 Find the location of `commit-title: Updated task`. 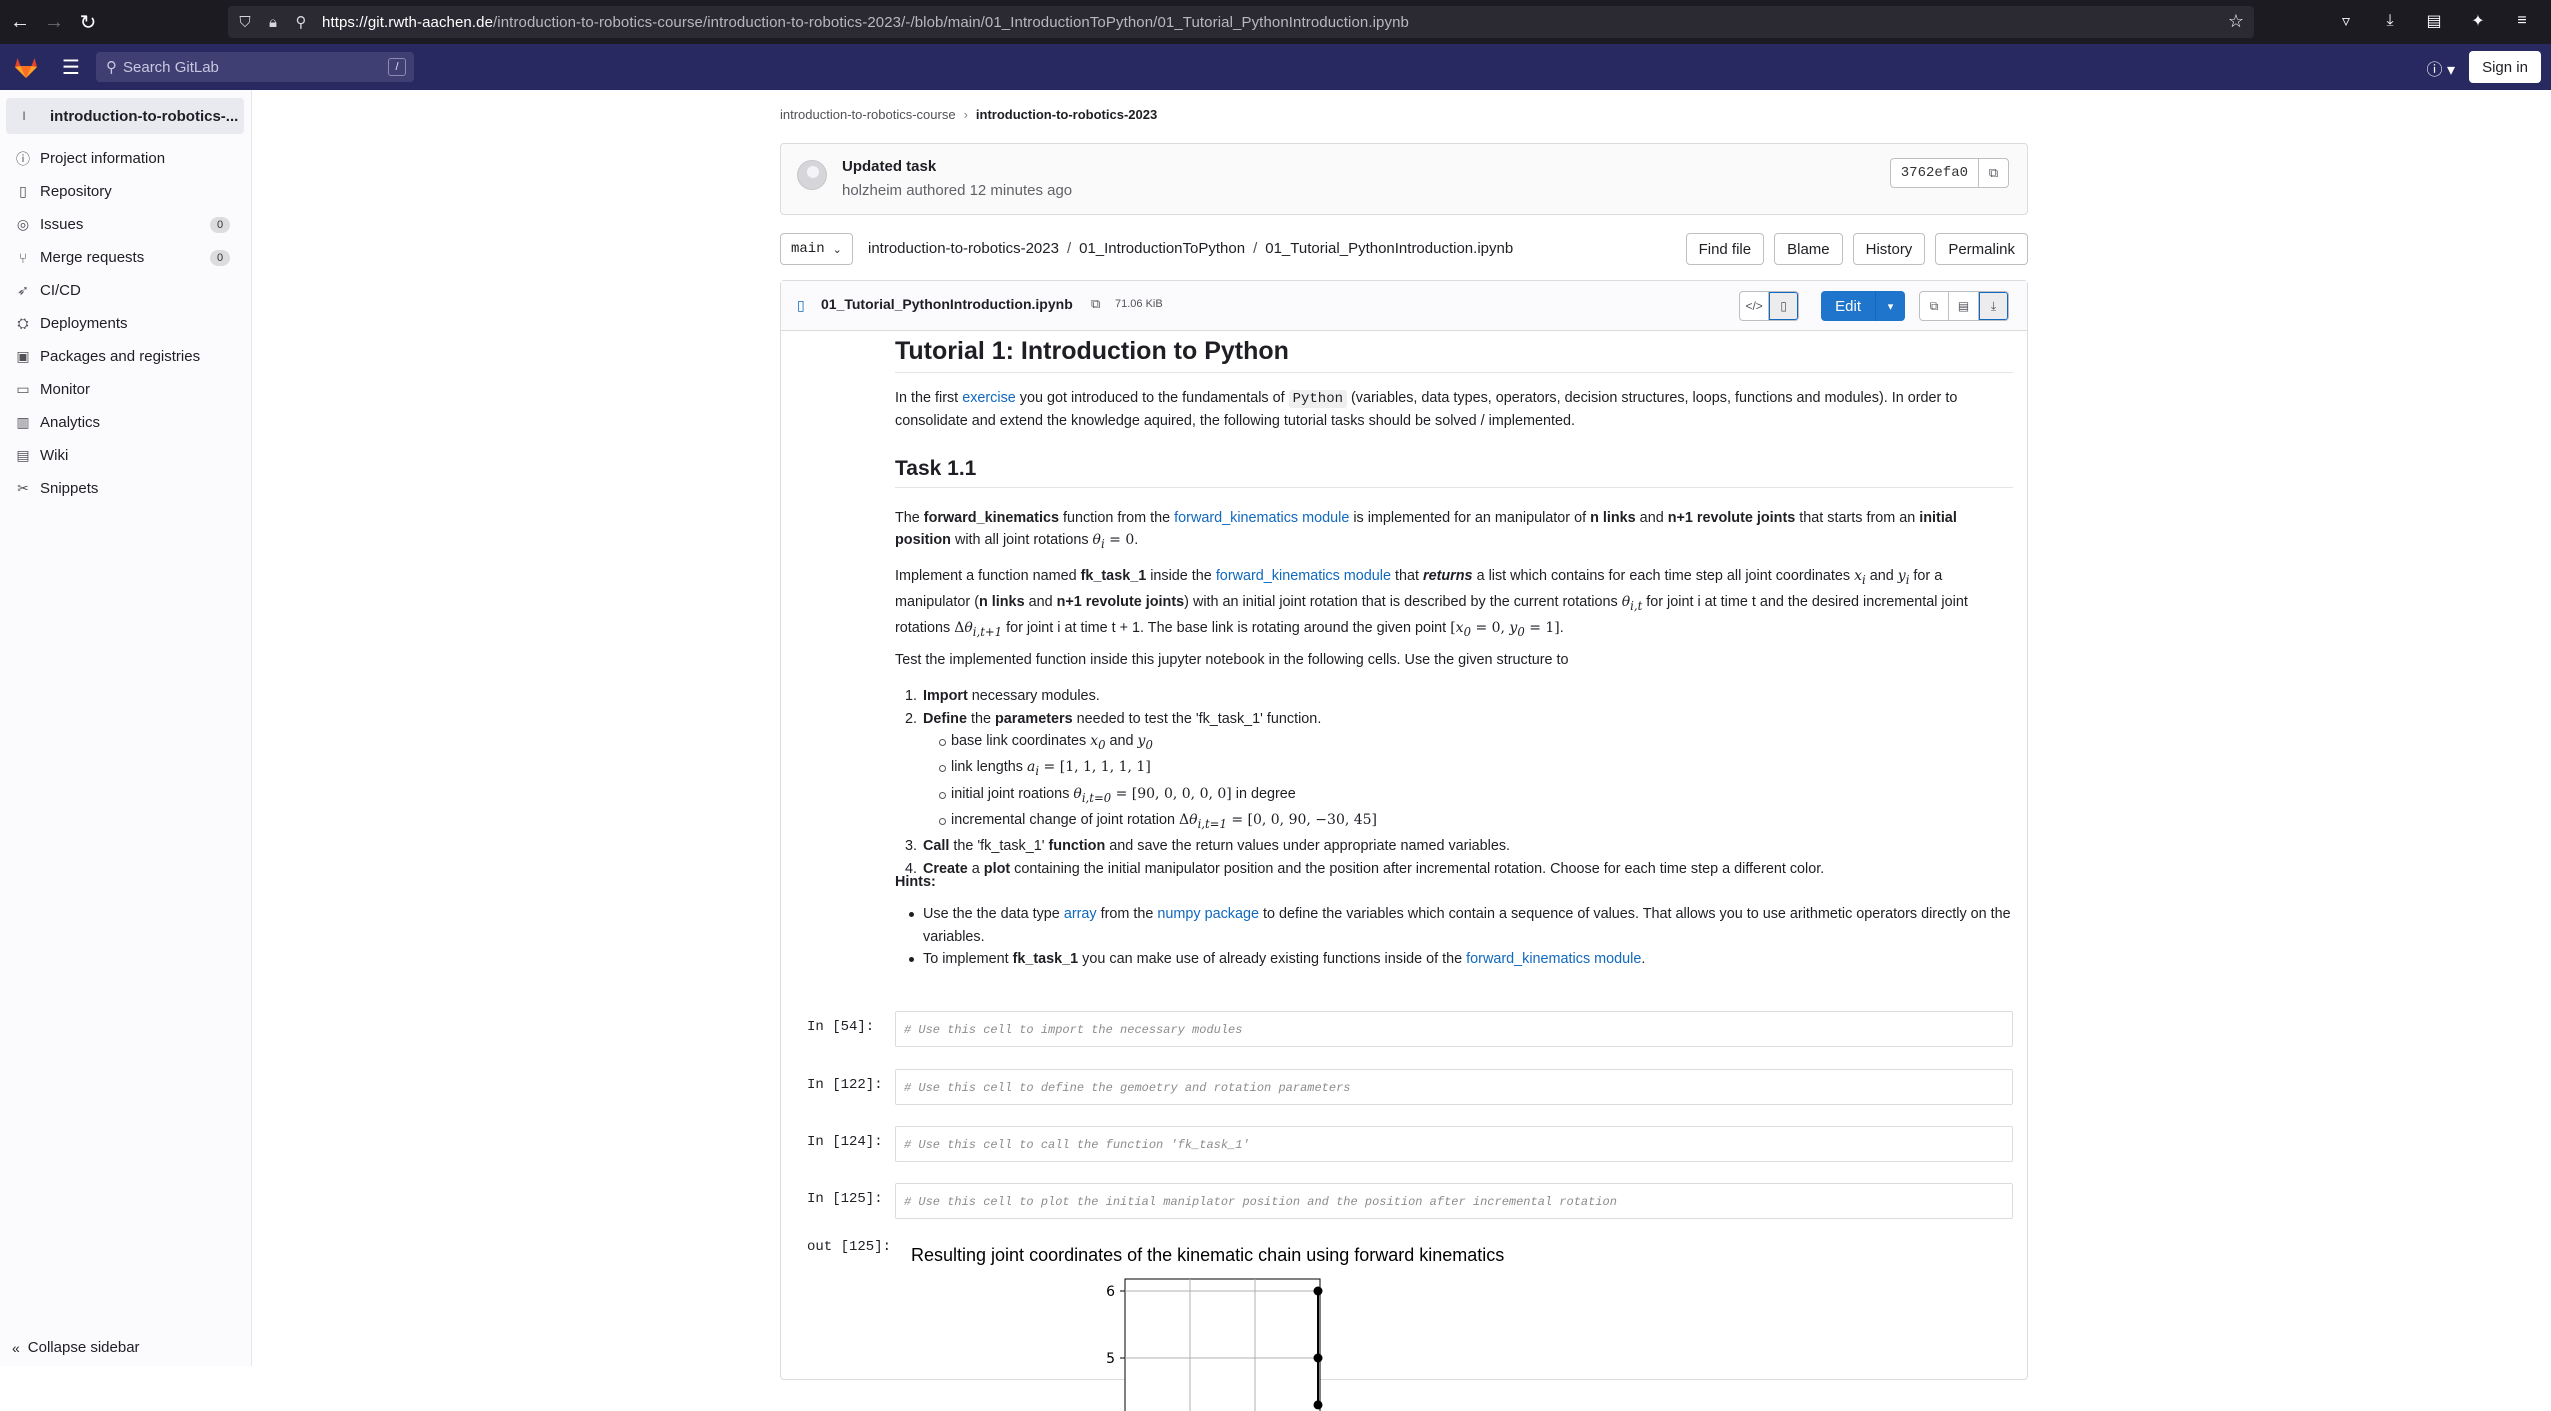

commit-title: Updated task is located at coordinates (889, 166).